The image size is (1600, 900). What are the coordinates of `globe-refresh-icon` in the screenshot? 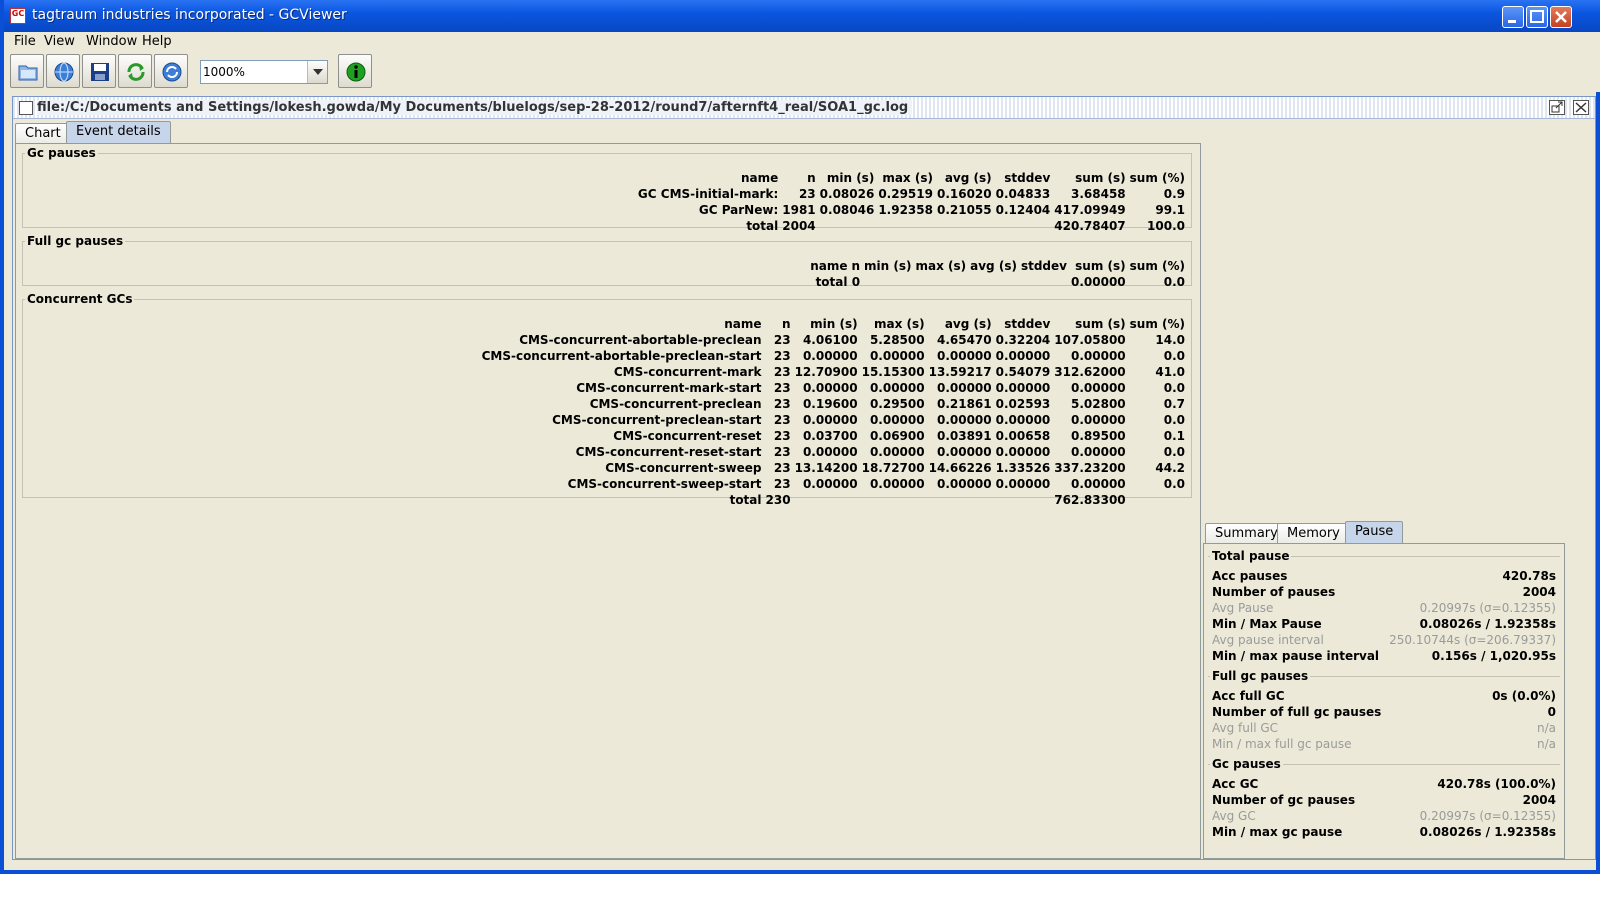 It's located at (172, 72).